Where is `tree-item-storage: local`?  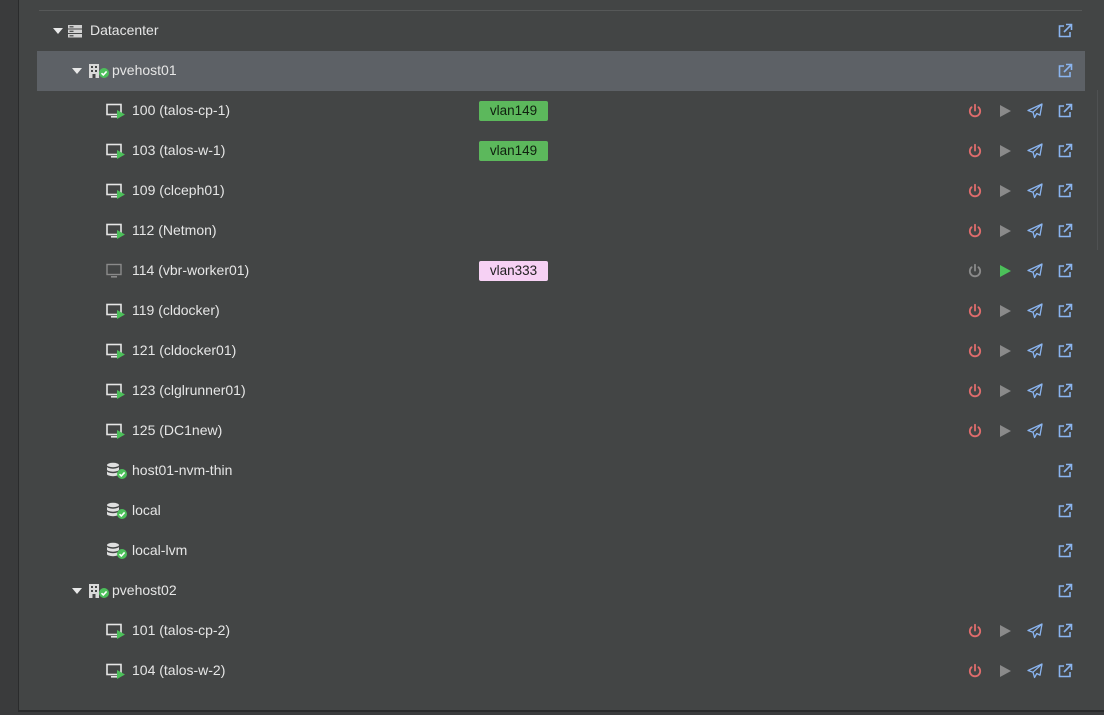 tree-item-storage: local is located at coordinates (562, 511).